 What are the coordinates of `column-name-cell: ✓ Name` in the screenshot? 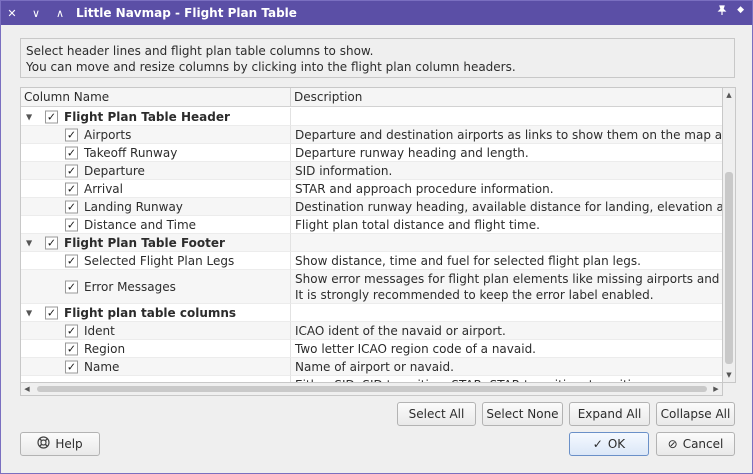 It's located at (156, 367).